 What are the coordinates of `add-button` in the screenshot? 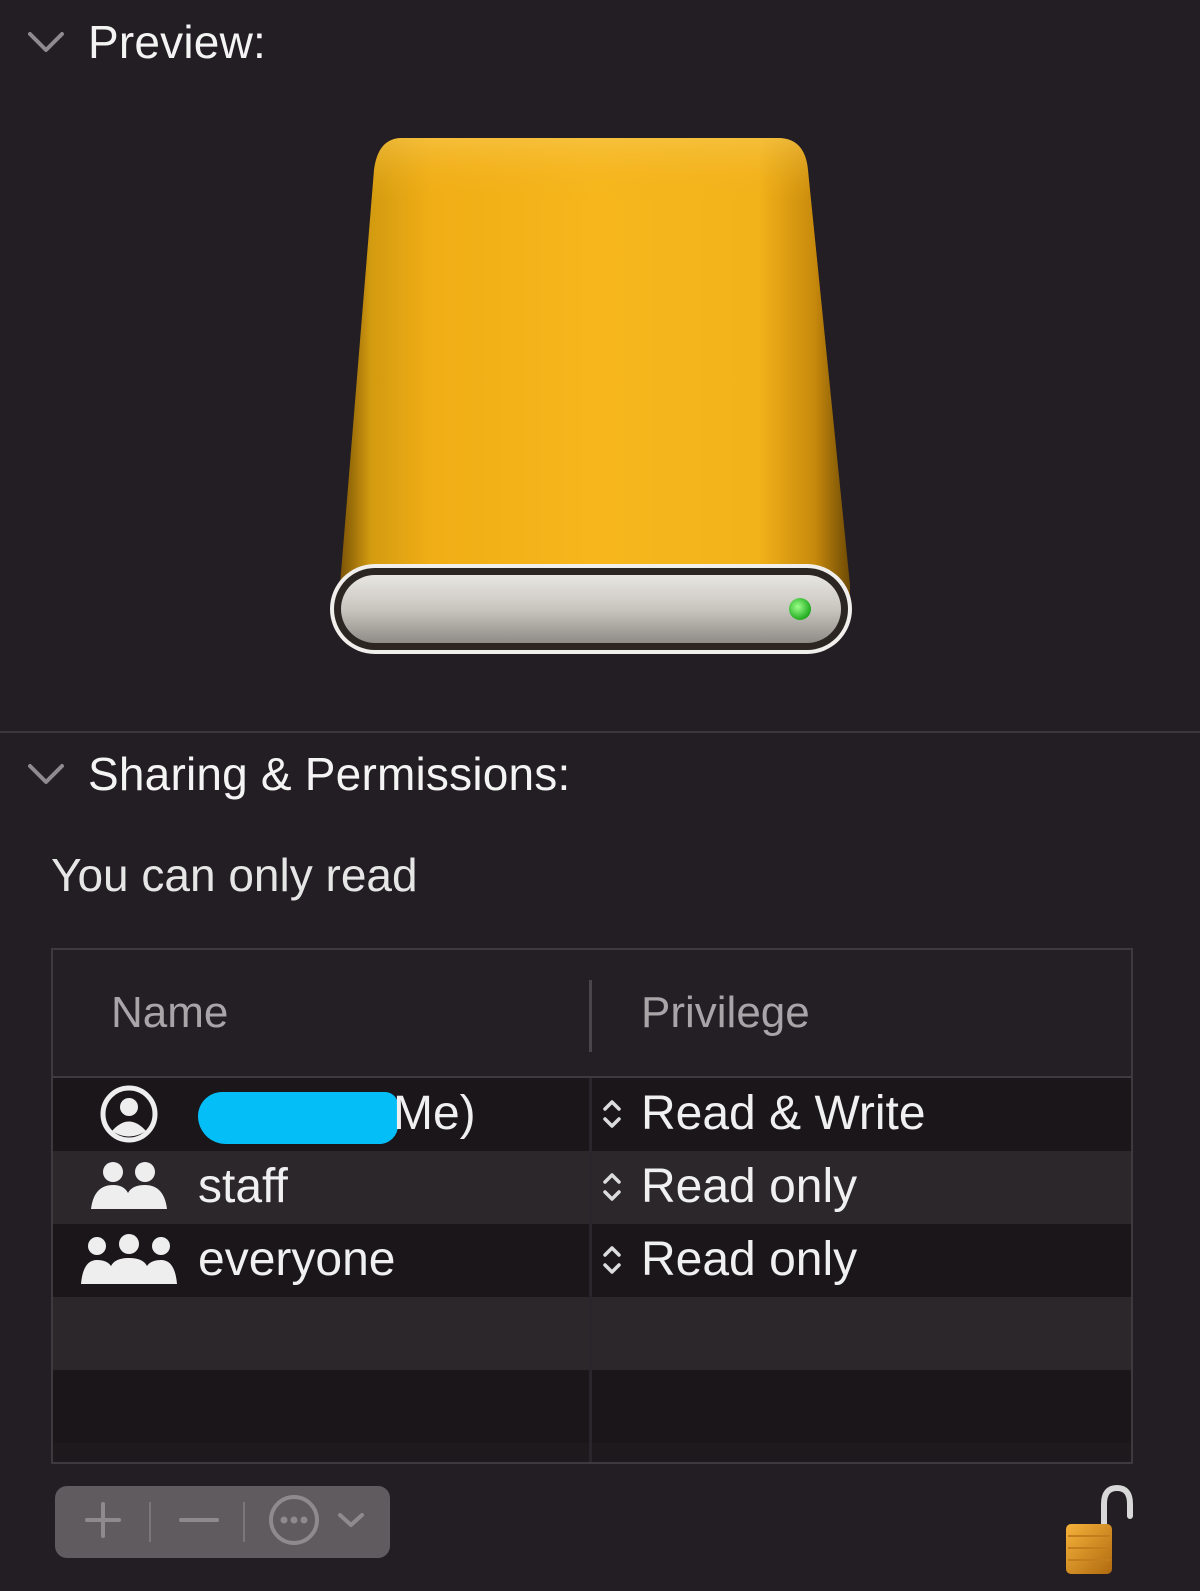 It's located at (103, 1522).